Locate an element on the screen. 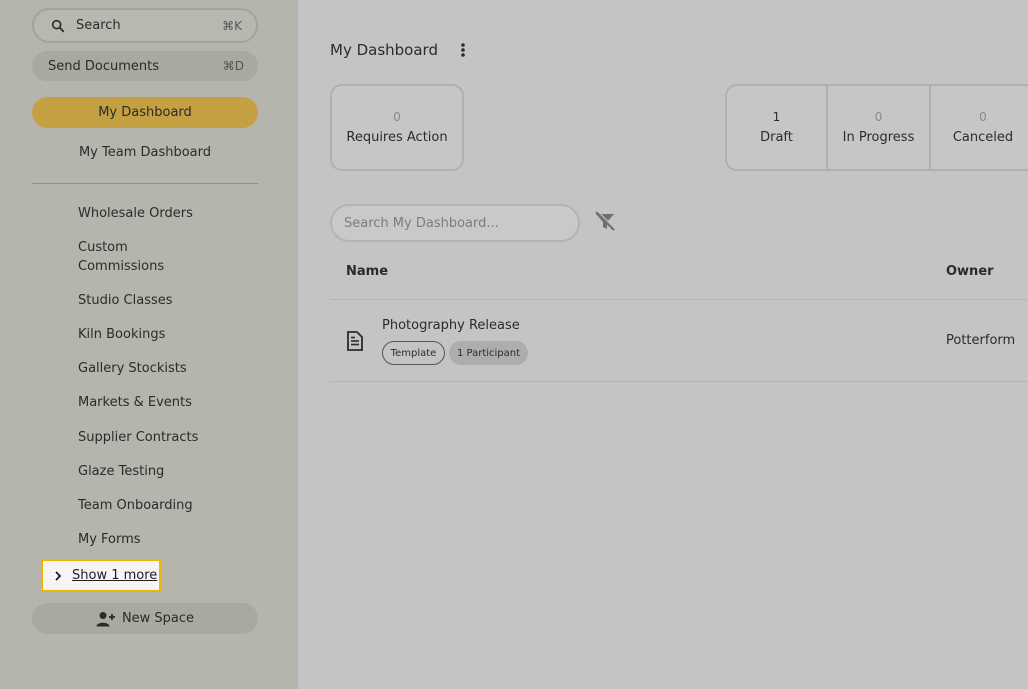  column-header-owner: Owner is located at coordinates (970, 271).